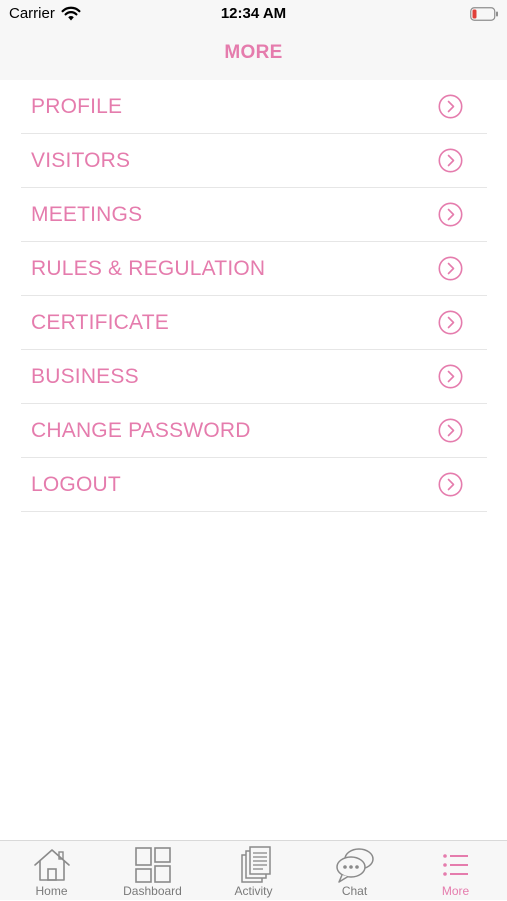 The image size is (507, 901). Describe the element at coordinates (254, 215) in the screenshot. I see `menu-item-meetings: MEETINGS` at that location.